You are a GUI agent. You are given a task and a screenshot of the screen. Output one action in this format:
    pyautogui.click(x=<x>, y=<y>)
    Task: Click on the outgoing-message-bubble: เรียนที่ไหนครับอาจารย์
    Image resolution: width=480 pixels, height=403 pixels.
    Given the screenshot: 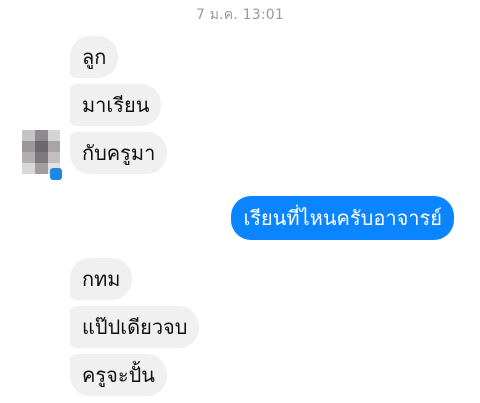 What is the action you would take?
    pyautogui.click(x=342, y=218)
    